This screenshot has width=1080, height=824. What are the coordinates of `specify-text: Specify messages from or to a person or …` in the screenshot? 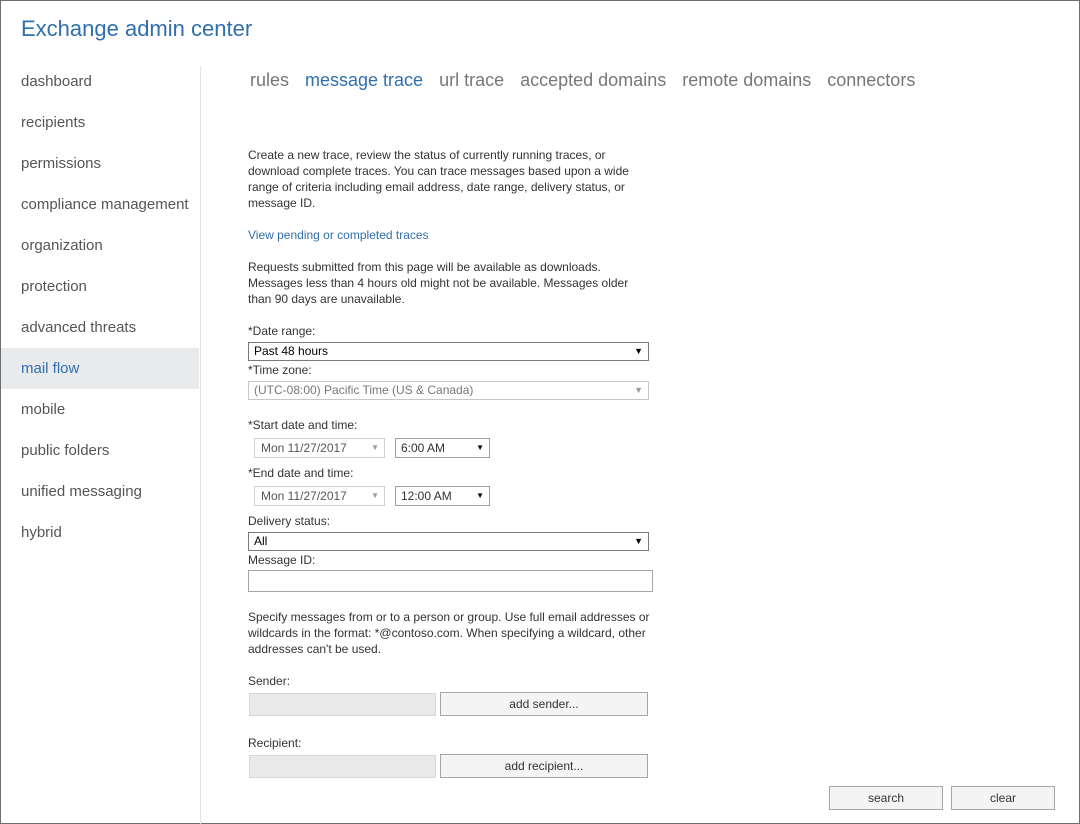 It's located at (449, 633).